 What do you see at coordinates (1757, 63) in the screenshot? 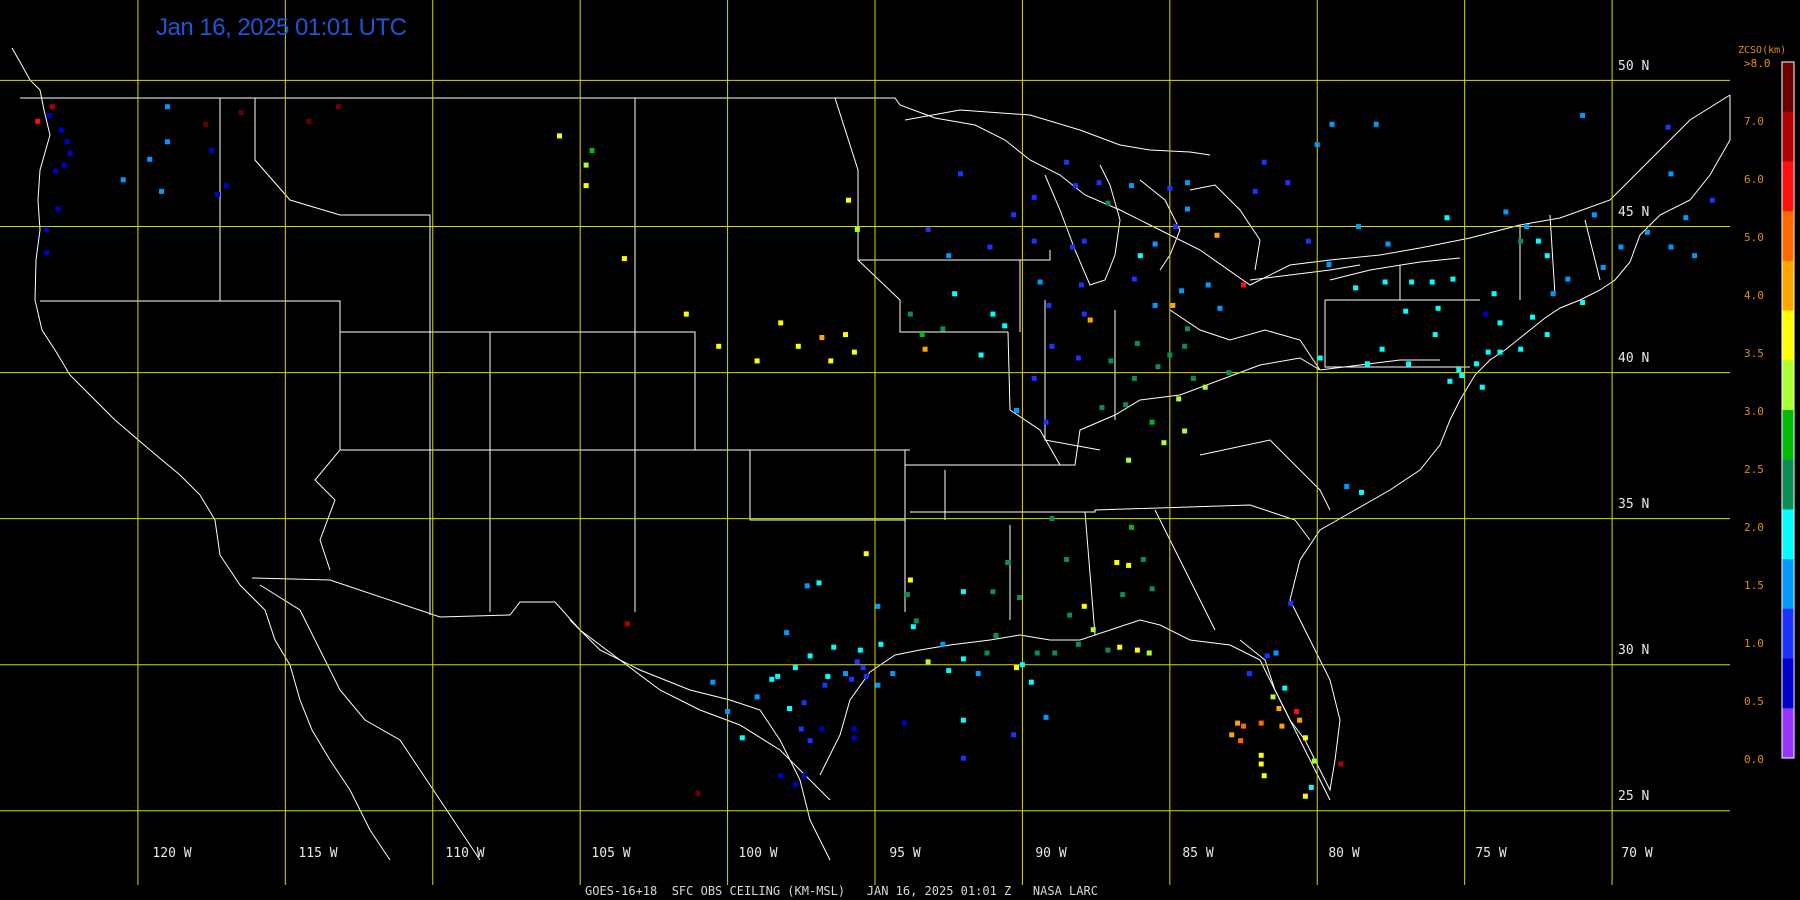
I see `legend-label-gt8: >8.0` at bounding box center [1757, 63].